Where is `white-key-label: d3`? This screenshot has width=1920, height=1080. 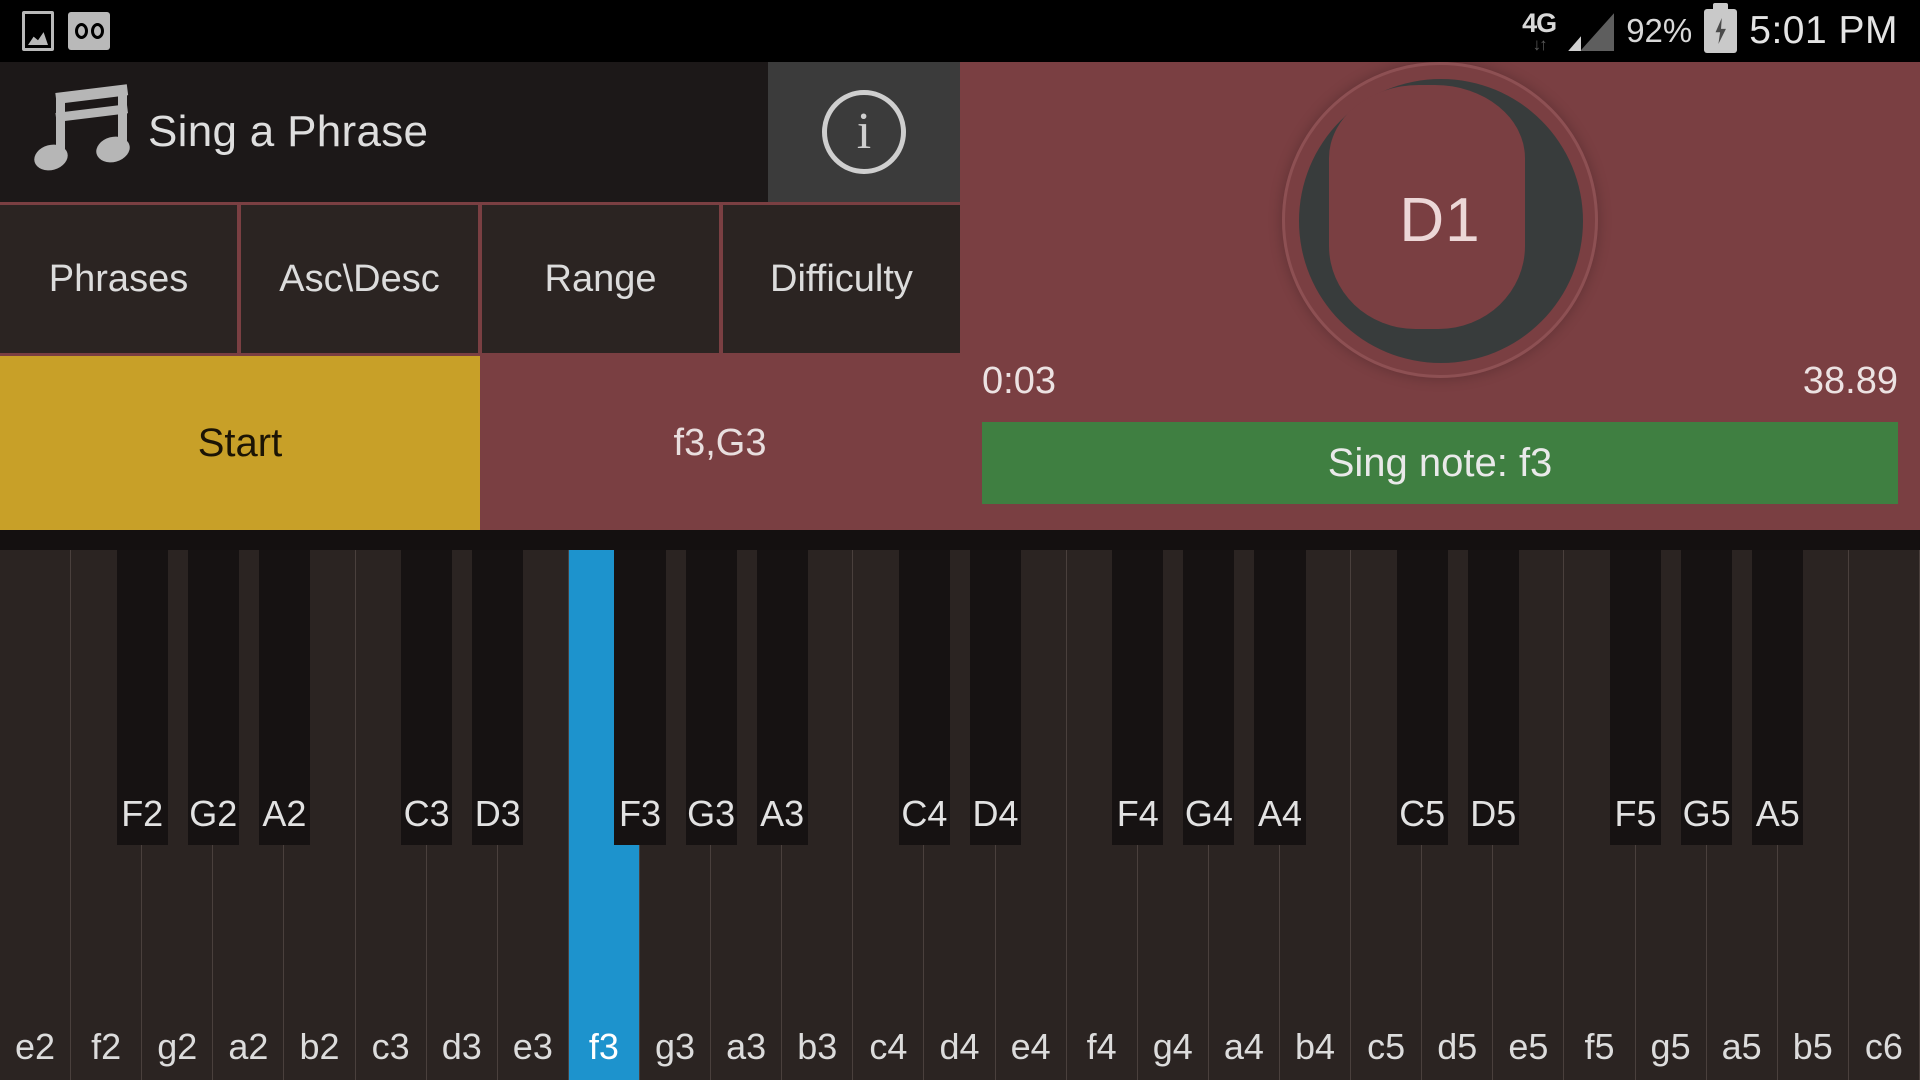
white-key-label: d3 is located at coordinates (461, 1046).